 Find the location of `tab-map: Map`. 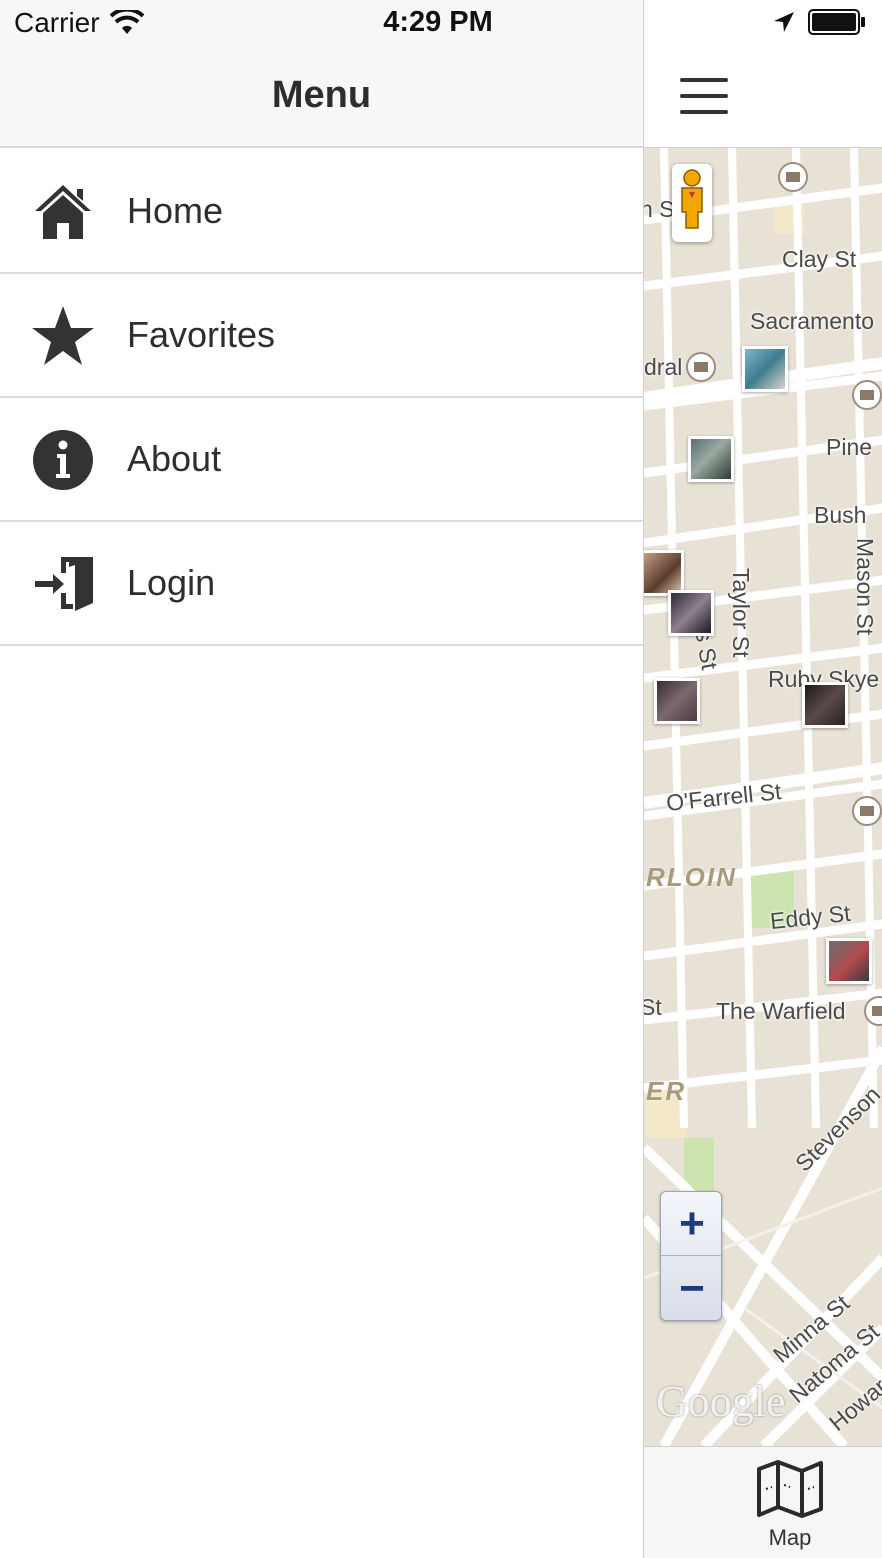

tab-map: Map is located at coordinates (790, 1505).